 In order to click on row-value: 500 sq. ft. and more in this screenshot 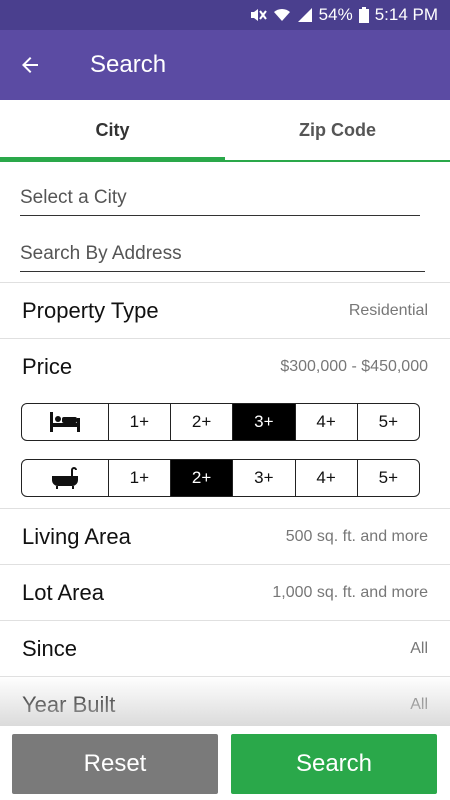, I will do `click(356, 536)`.